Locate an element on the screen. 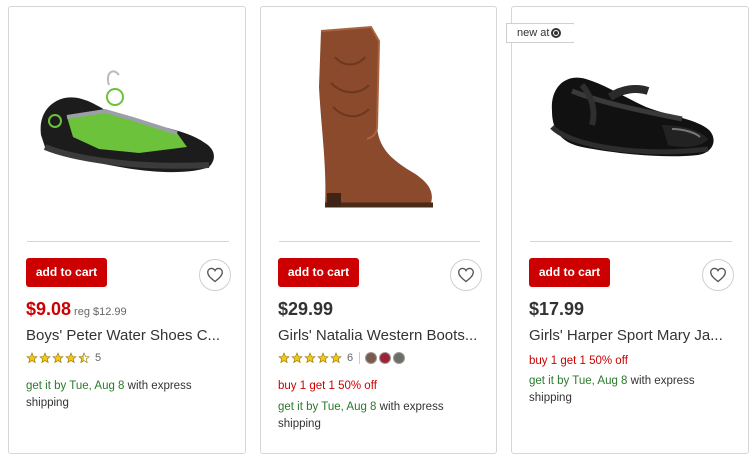 This screenshot has height=461, width=756. rating: 5 is located at coordinates (63, 358).